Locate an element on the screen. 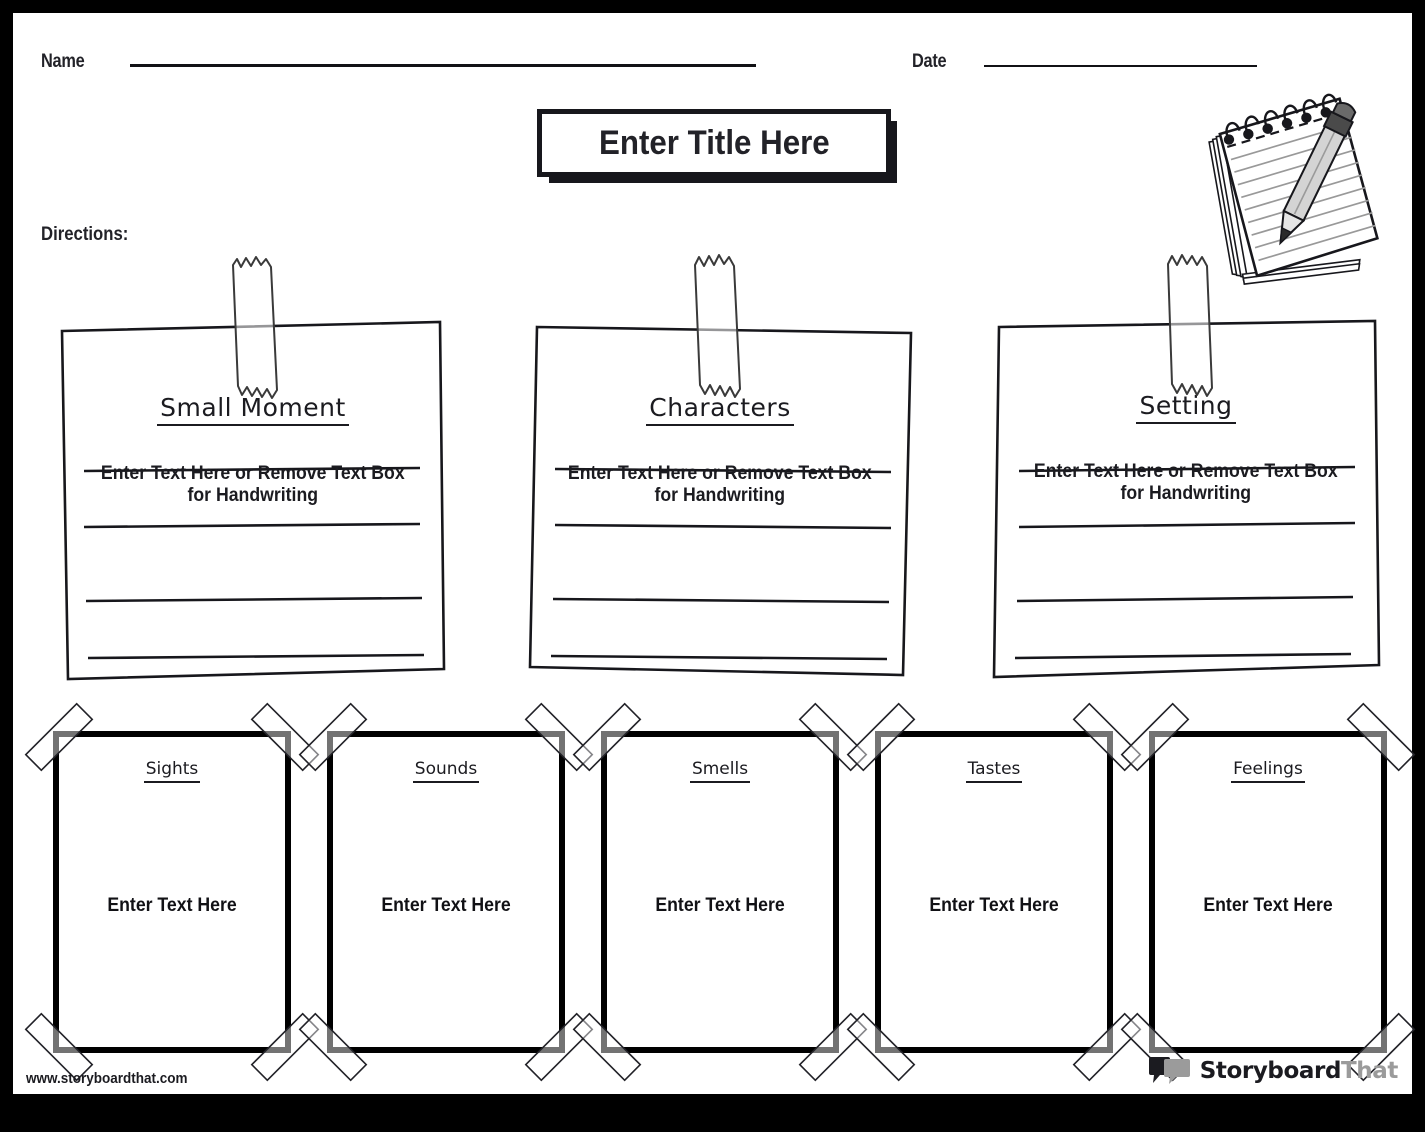 The width and height of the screenshot is (1425, 1132). sense-card-heading: Feelings is located at coordinates (1268, 771).